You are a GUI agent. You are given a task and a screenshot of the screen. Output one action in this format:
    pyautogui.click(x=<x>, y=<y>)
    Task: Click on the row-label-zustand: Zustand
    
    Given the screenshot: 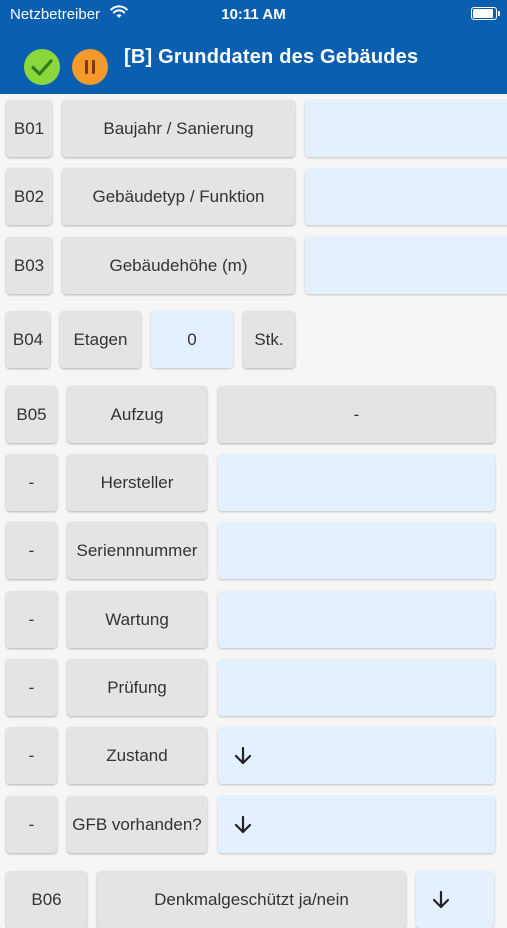 What is the action you would take?
    pyautogui.click(x=137, y=755)
    